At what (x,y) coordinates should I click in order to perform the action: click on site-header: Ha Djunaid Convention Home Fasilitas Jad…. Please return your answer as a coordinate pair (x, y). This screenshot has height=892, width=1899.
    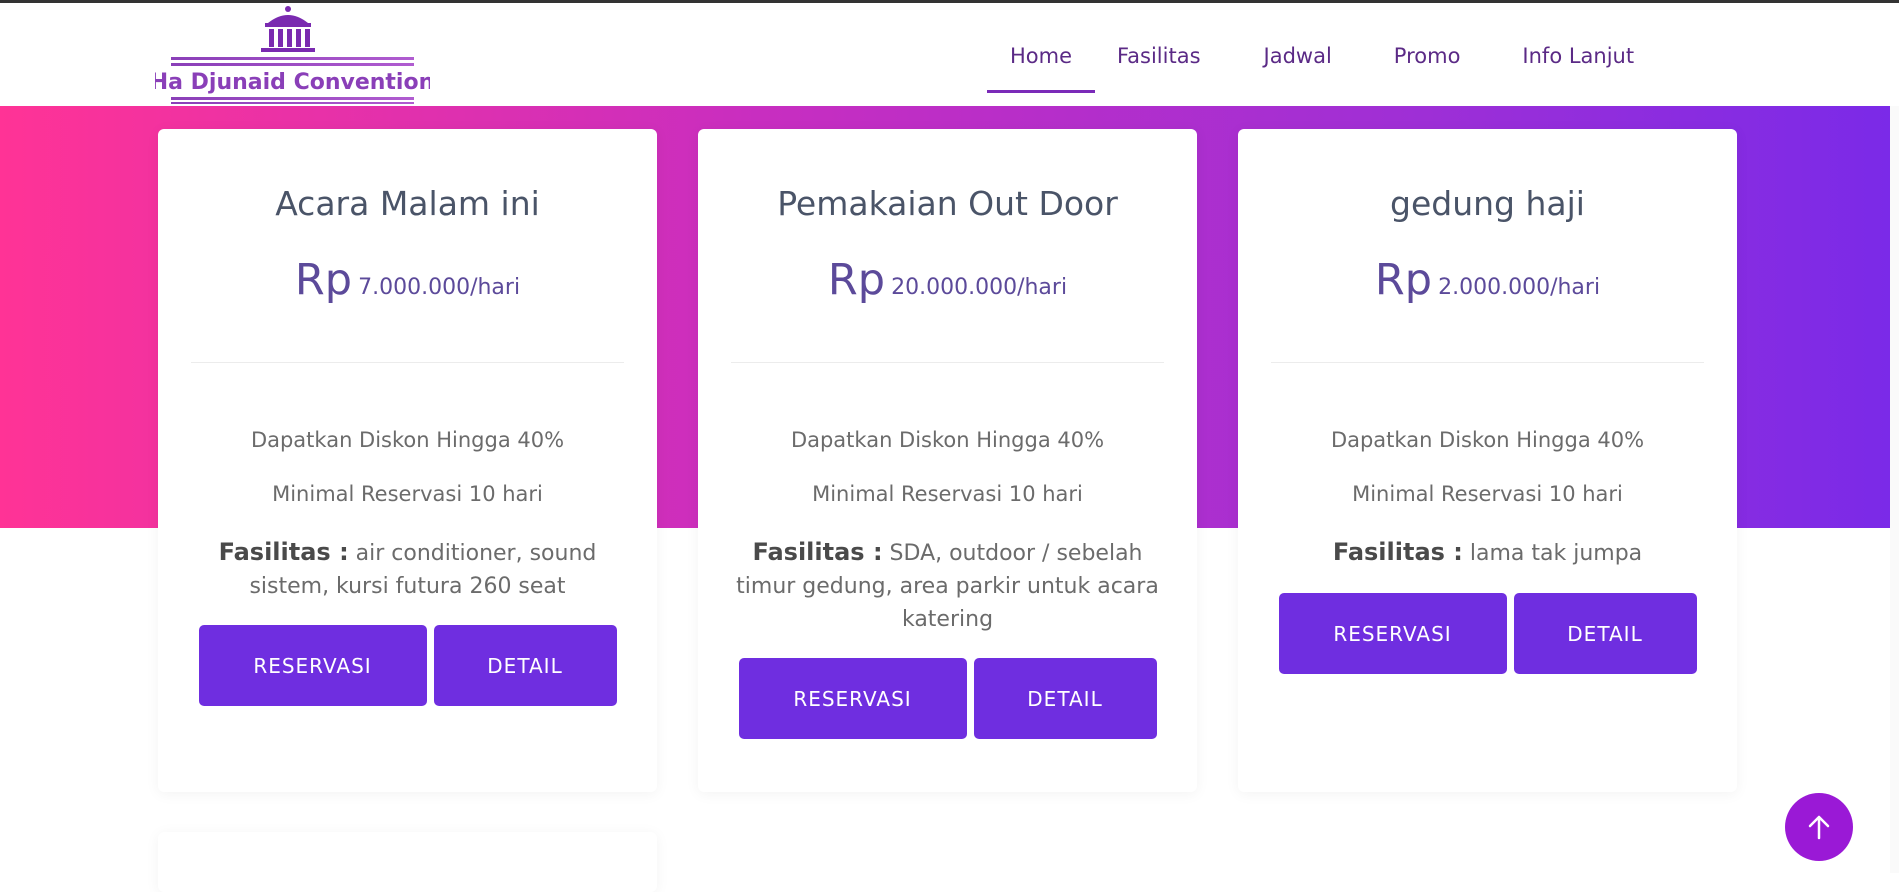
    Looking at the image, I should click on (949, 54).